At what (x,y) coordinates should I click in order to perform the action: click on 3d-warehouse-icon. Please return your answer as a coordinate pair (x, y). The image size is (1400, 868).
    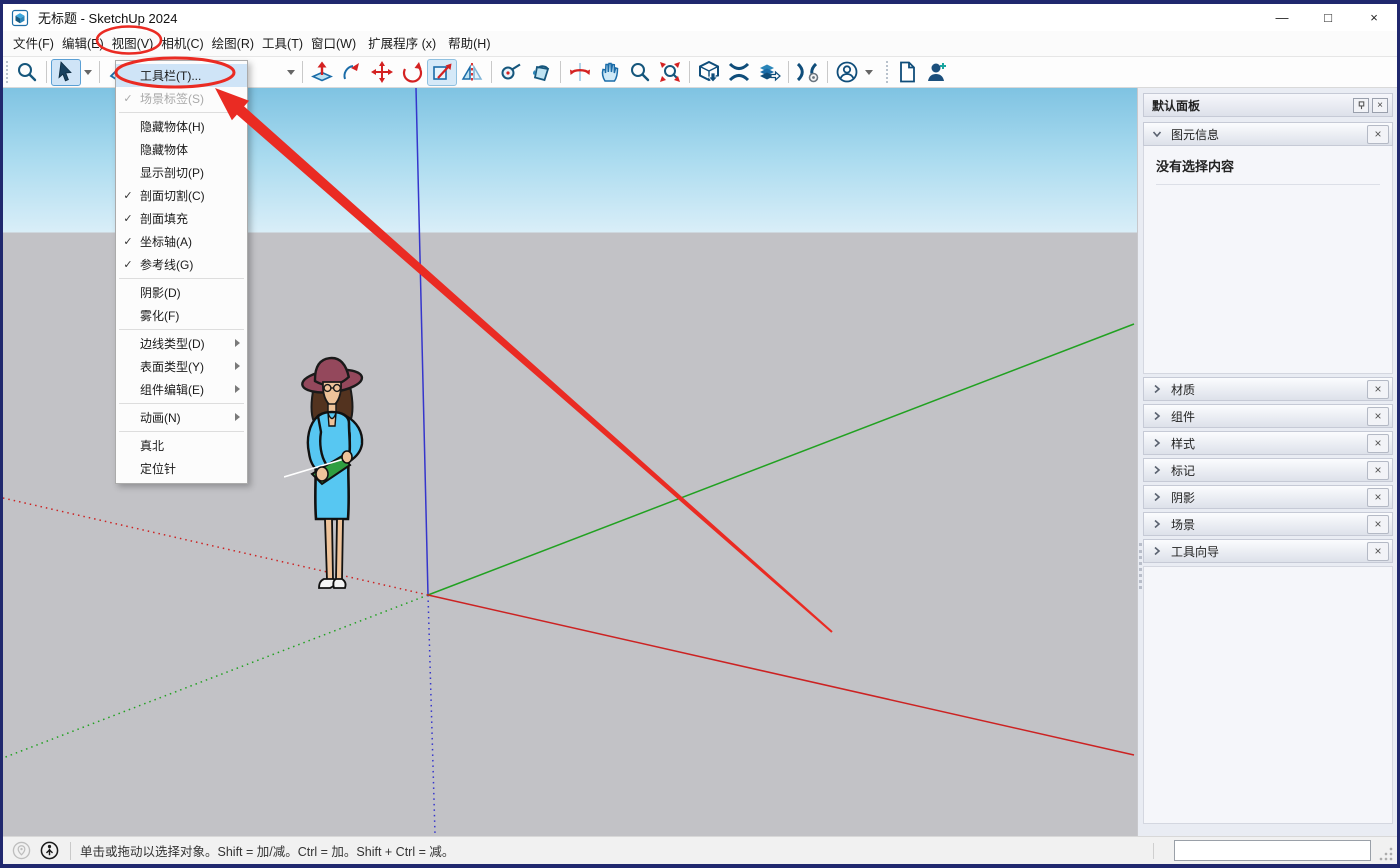
    Looking at the image, I should click on (709, 72).